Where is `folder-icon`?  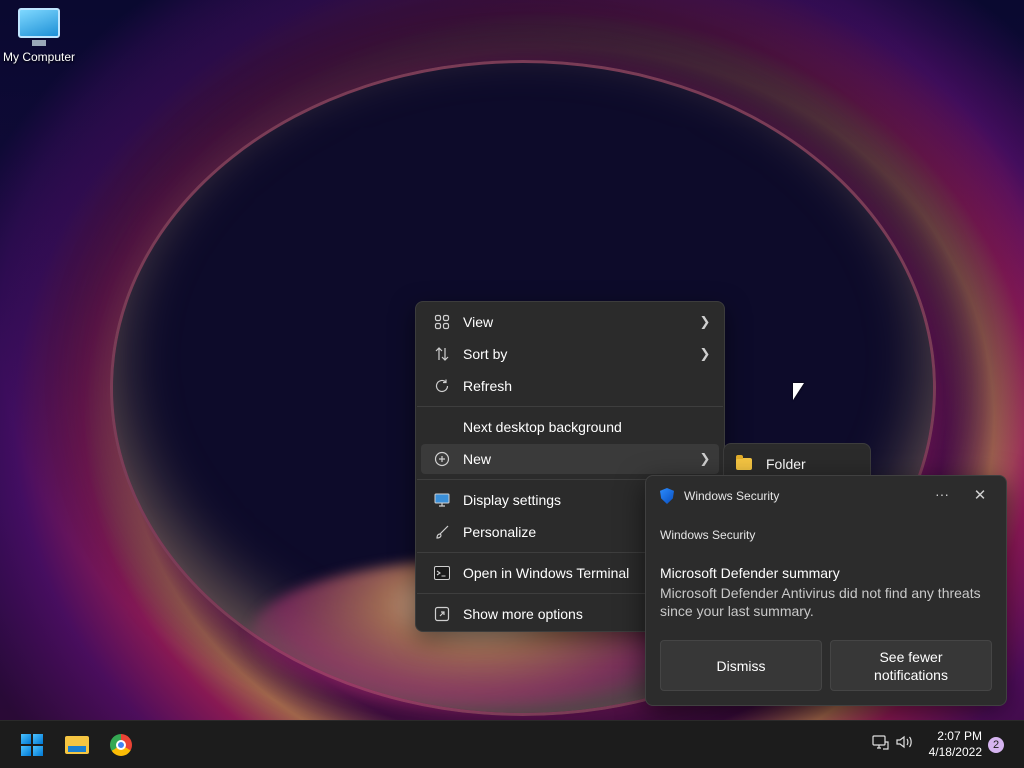
folder-icon is located at coordinates (744, 462).